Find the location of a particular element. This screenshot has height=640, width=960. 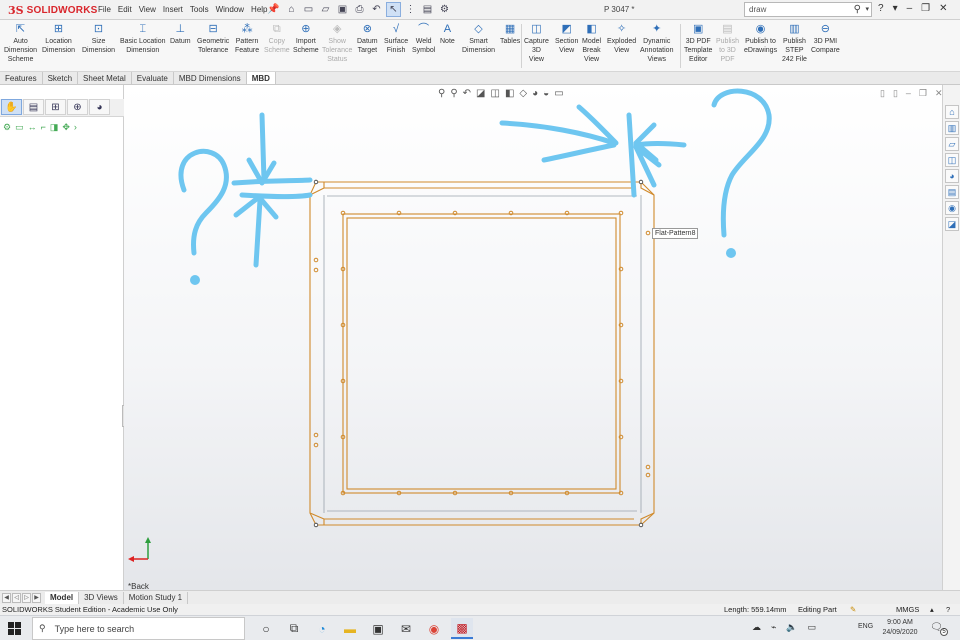

3d-pdf-template-editor-button: ▣ 3D PDF Template Editor is located at coordinates (698, 43).